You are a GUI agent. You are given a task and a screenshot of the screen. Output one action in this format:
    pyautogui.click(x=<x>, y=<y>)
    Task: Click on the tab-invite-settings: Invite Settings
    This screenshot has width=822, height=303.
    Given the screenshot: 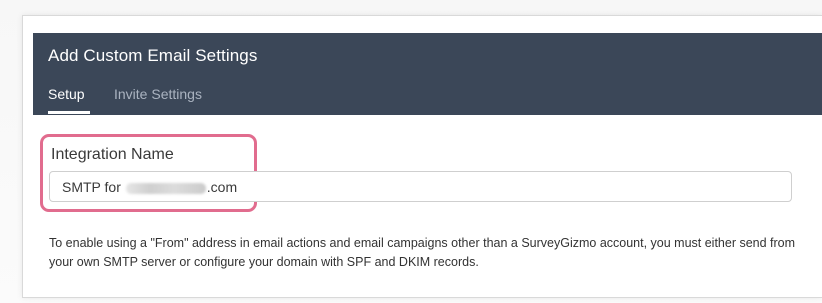 What is the action you would take?
    pyautogui.click(x=158, y=94)
    